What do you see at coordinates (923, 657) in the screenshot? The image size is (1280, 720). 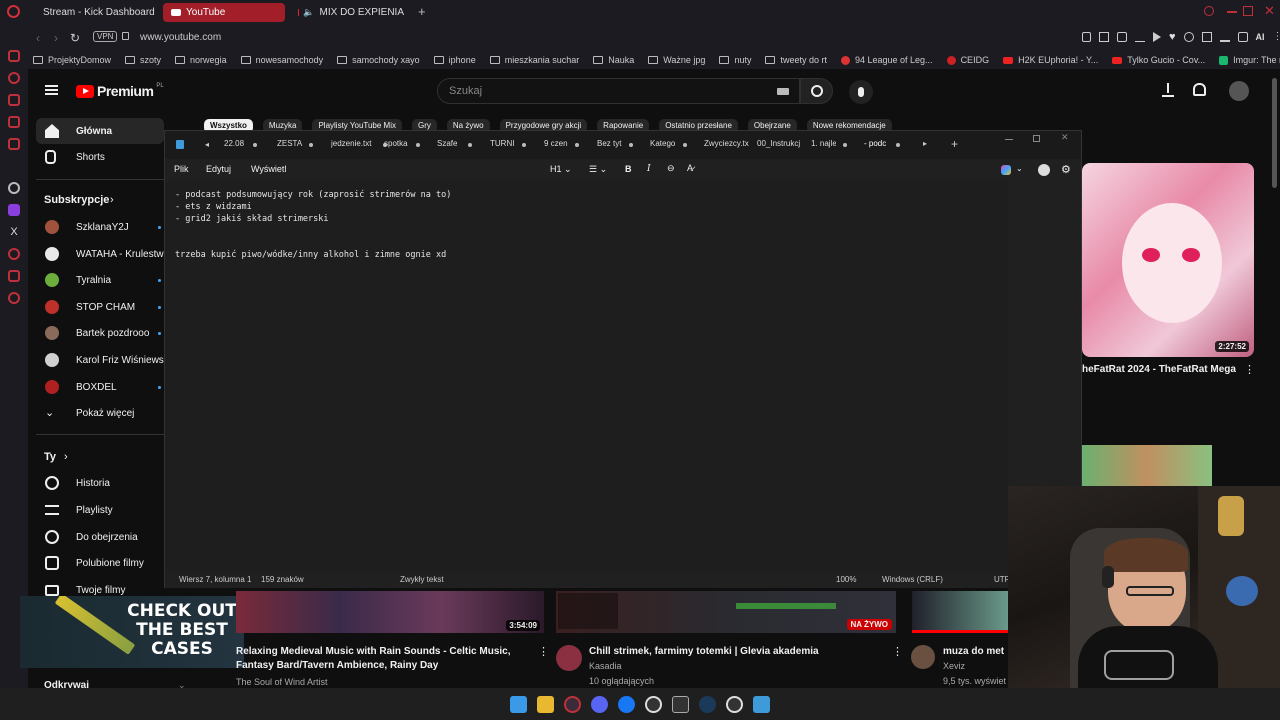 I see `channel-avatar` at bounding box center [923, 657].